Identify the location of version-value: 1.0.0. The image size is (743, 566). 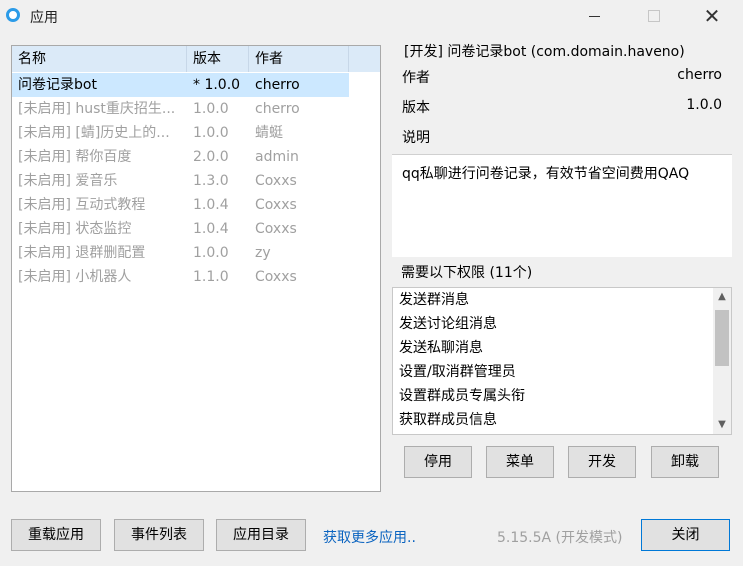
(704, 105).